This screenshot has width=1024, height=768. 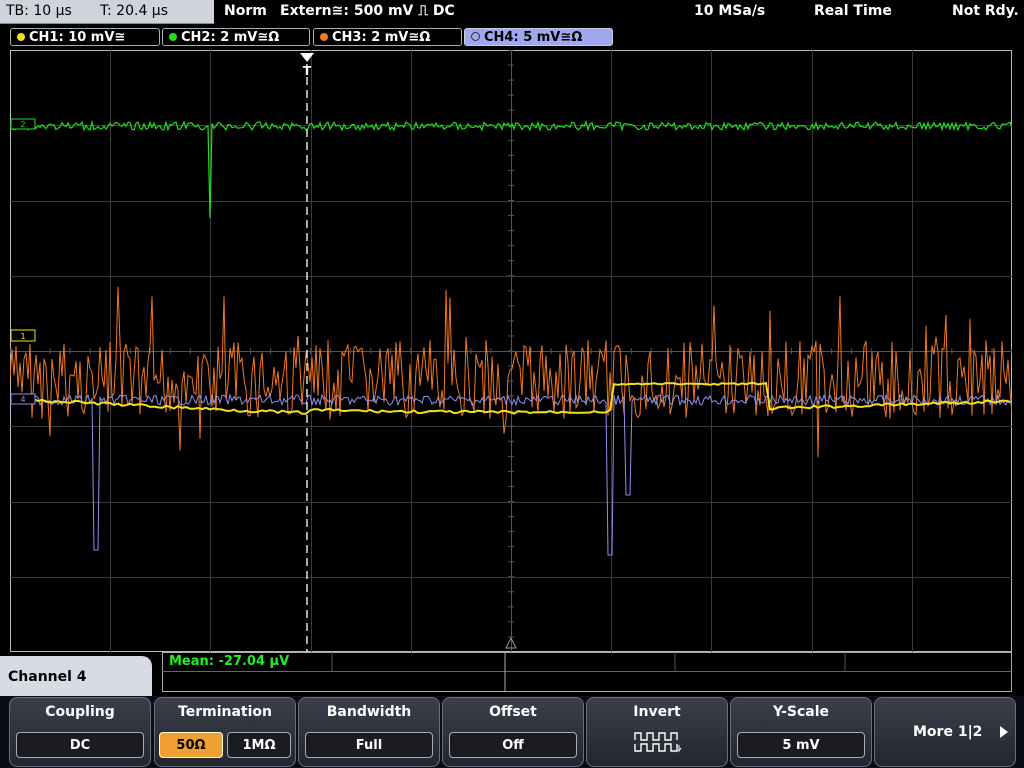 What do you see at coordinates (47, 677) in the screenshot?
I see `menu-title: Channel 4` at bounding box center [47, 677].